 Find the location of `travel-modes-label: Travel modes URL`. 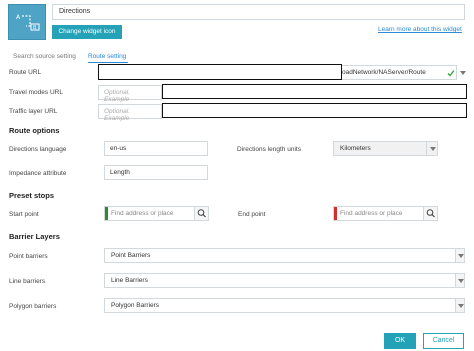

travel-modes-label: Travel modes URL is located at coordinates (36, 92).